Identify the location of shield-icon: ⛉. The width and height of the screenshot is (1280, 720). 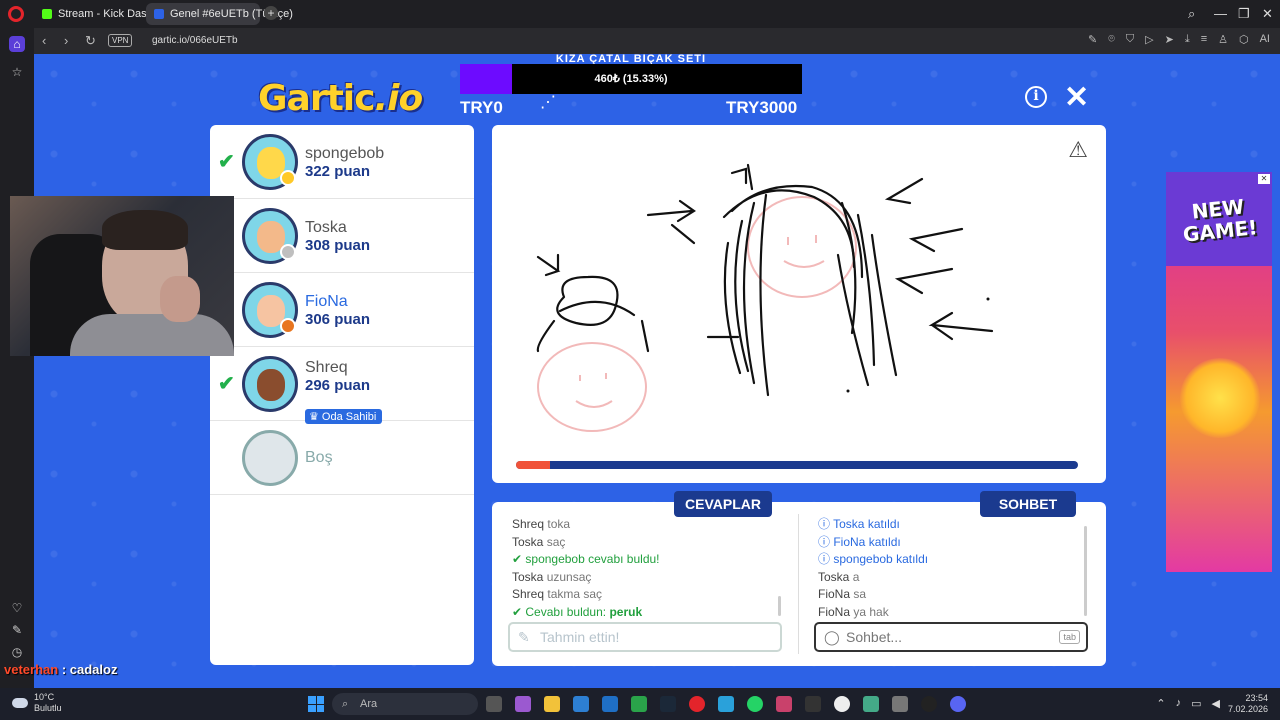
(1130, 39).